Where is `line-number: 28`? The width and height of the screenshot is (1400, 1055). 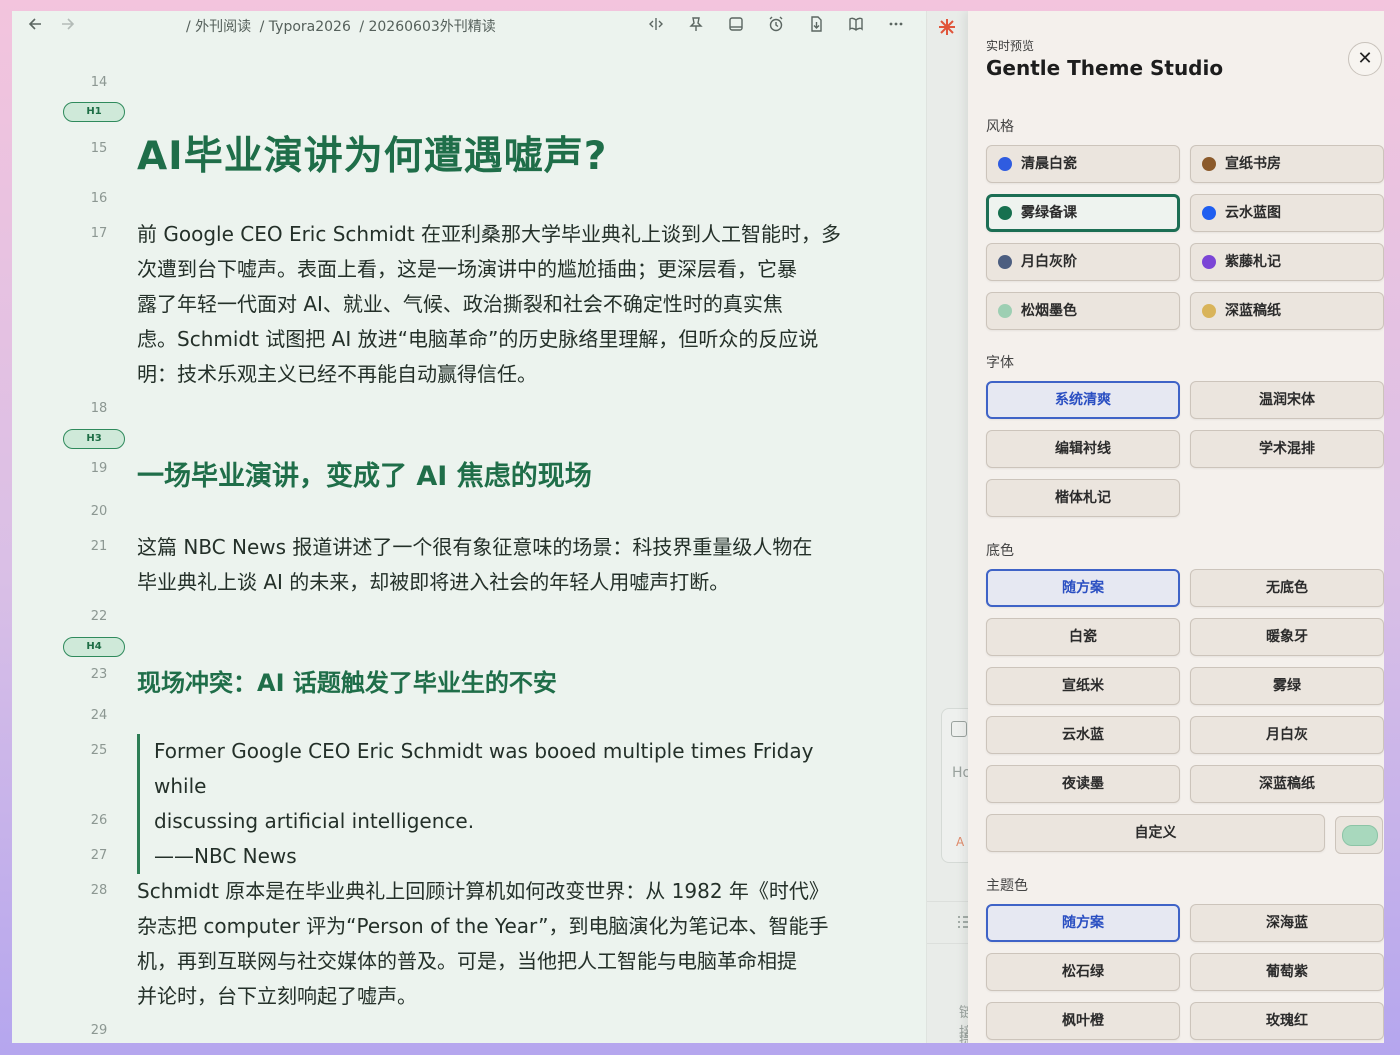 line-number: 28 is located at coordinates (99, 890).